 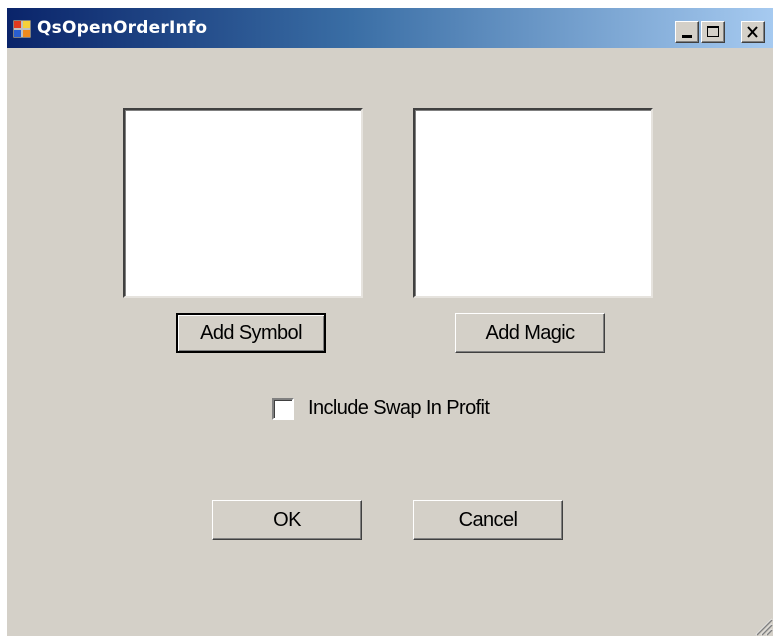 What do you see at coordinates (533, 203) in the screenshot?
I see `magic-listbox` at bounding box center [533, 203].